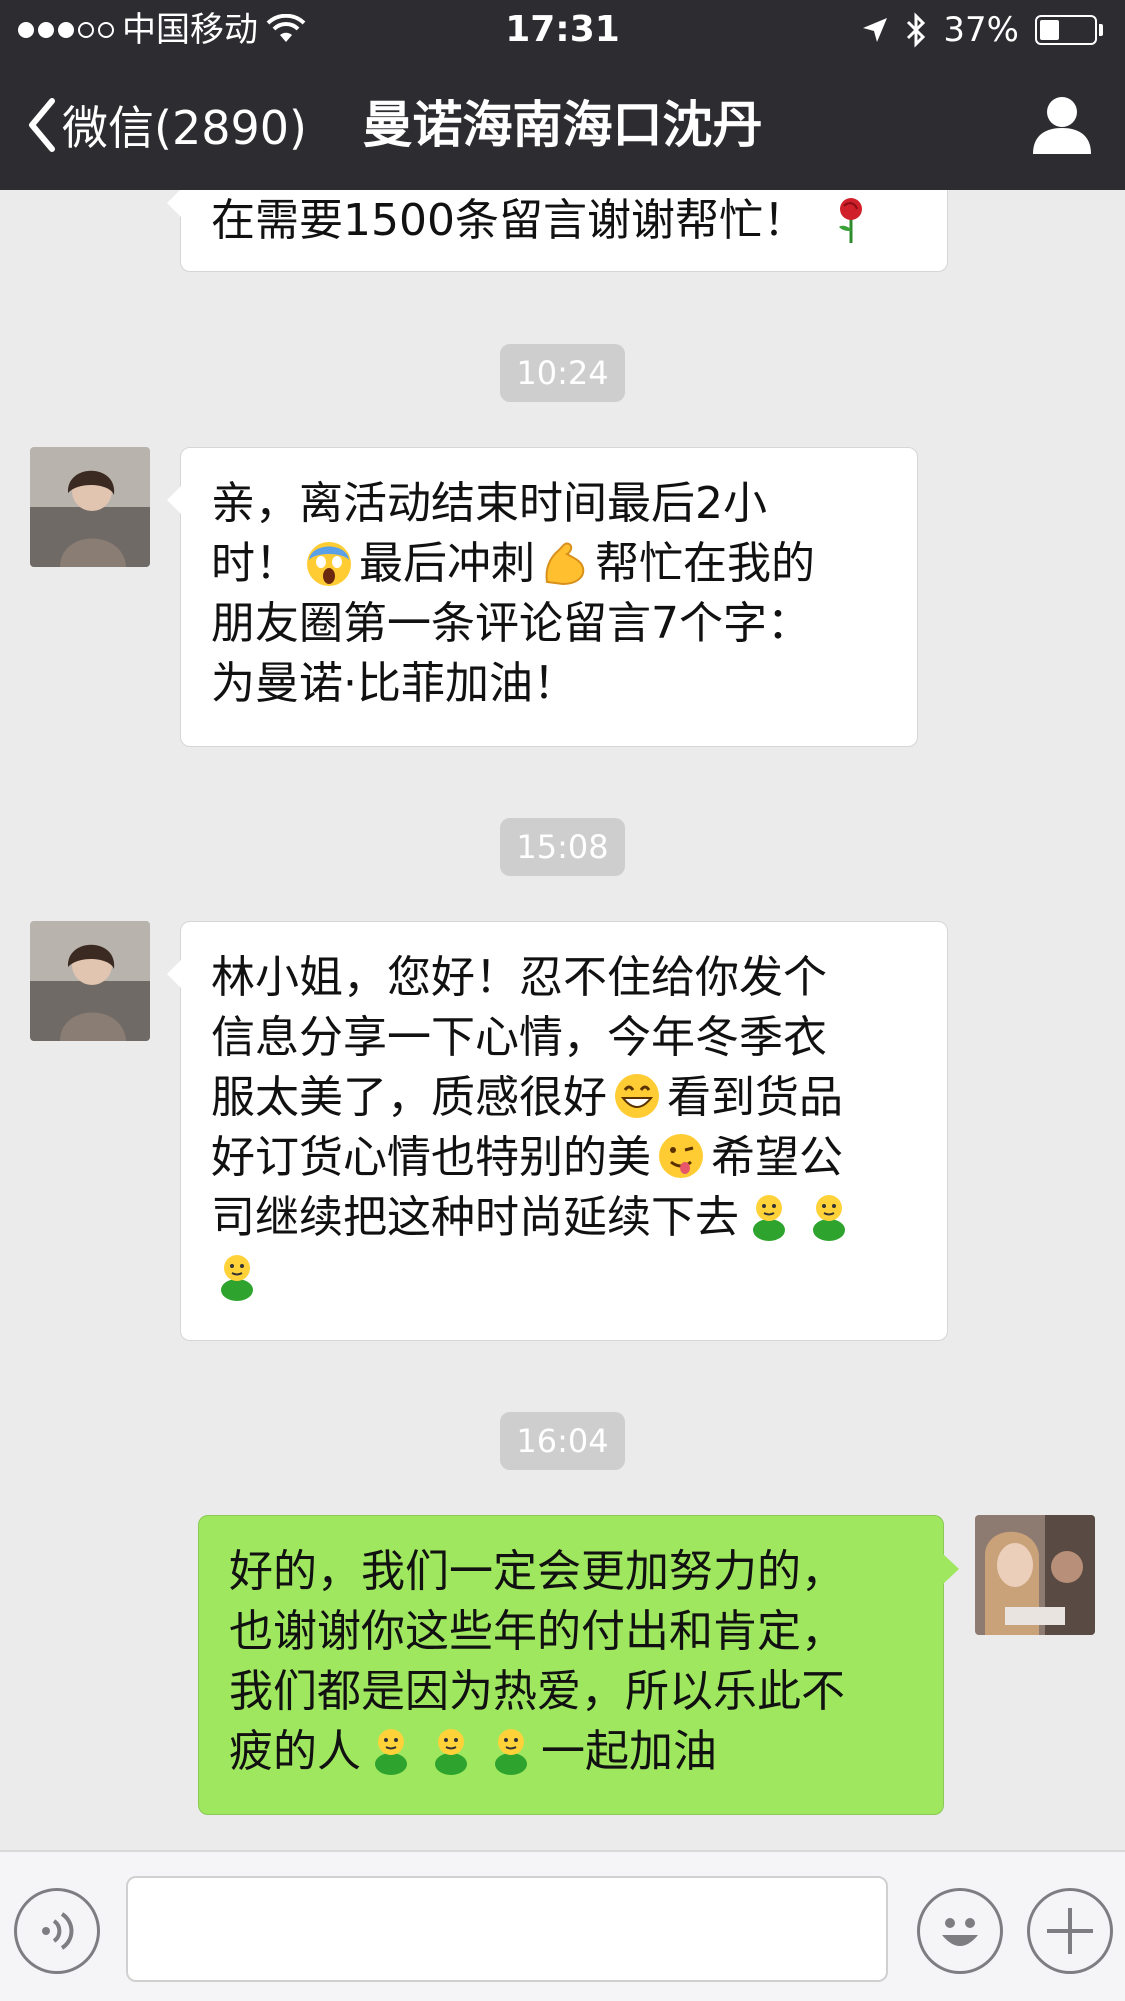 The image size is (1125, 2001). I want to click on winking-tongue-emoji-icon, so click(681, 1156).